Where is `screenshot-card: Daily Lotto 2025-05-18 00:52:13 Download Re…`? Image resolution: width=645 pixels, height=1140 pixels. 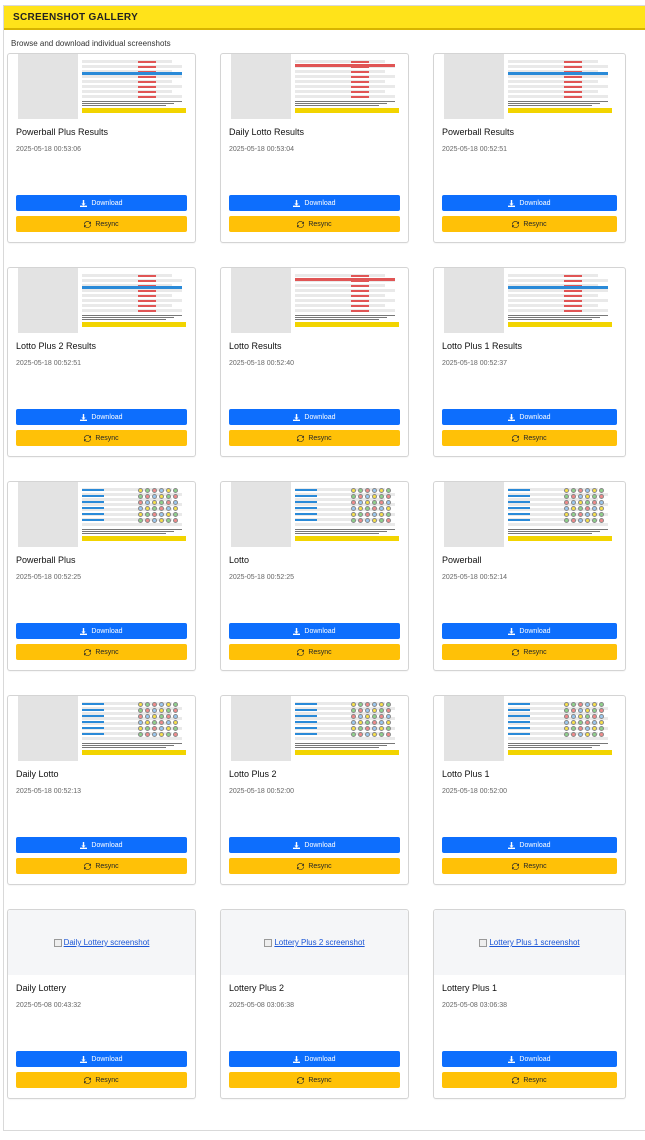 screenshot-card: Daily Lotto 2025-05-18 00:52:13 Download Re… is located at coordinates (101, 790).